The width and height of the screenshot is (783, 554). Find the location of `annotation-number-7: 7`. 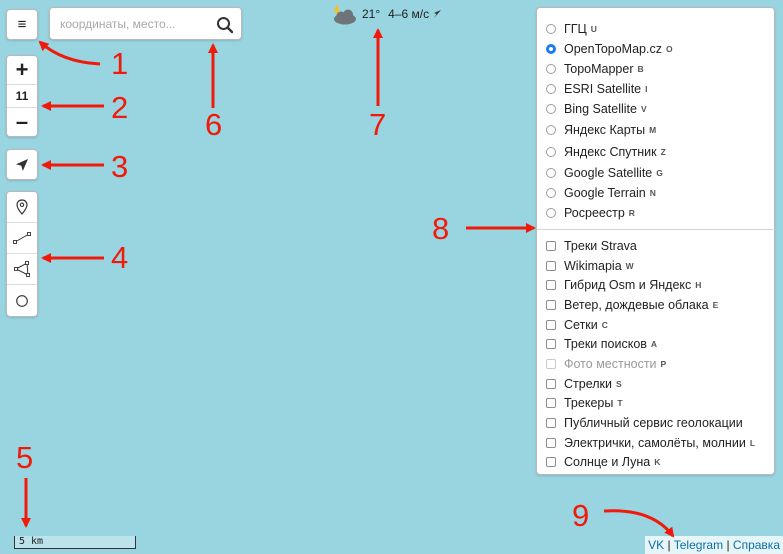

annotation-number-7: 7 is located at coordinates (378, 124).